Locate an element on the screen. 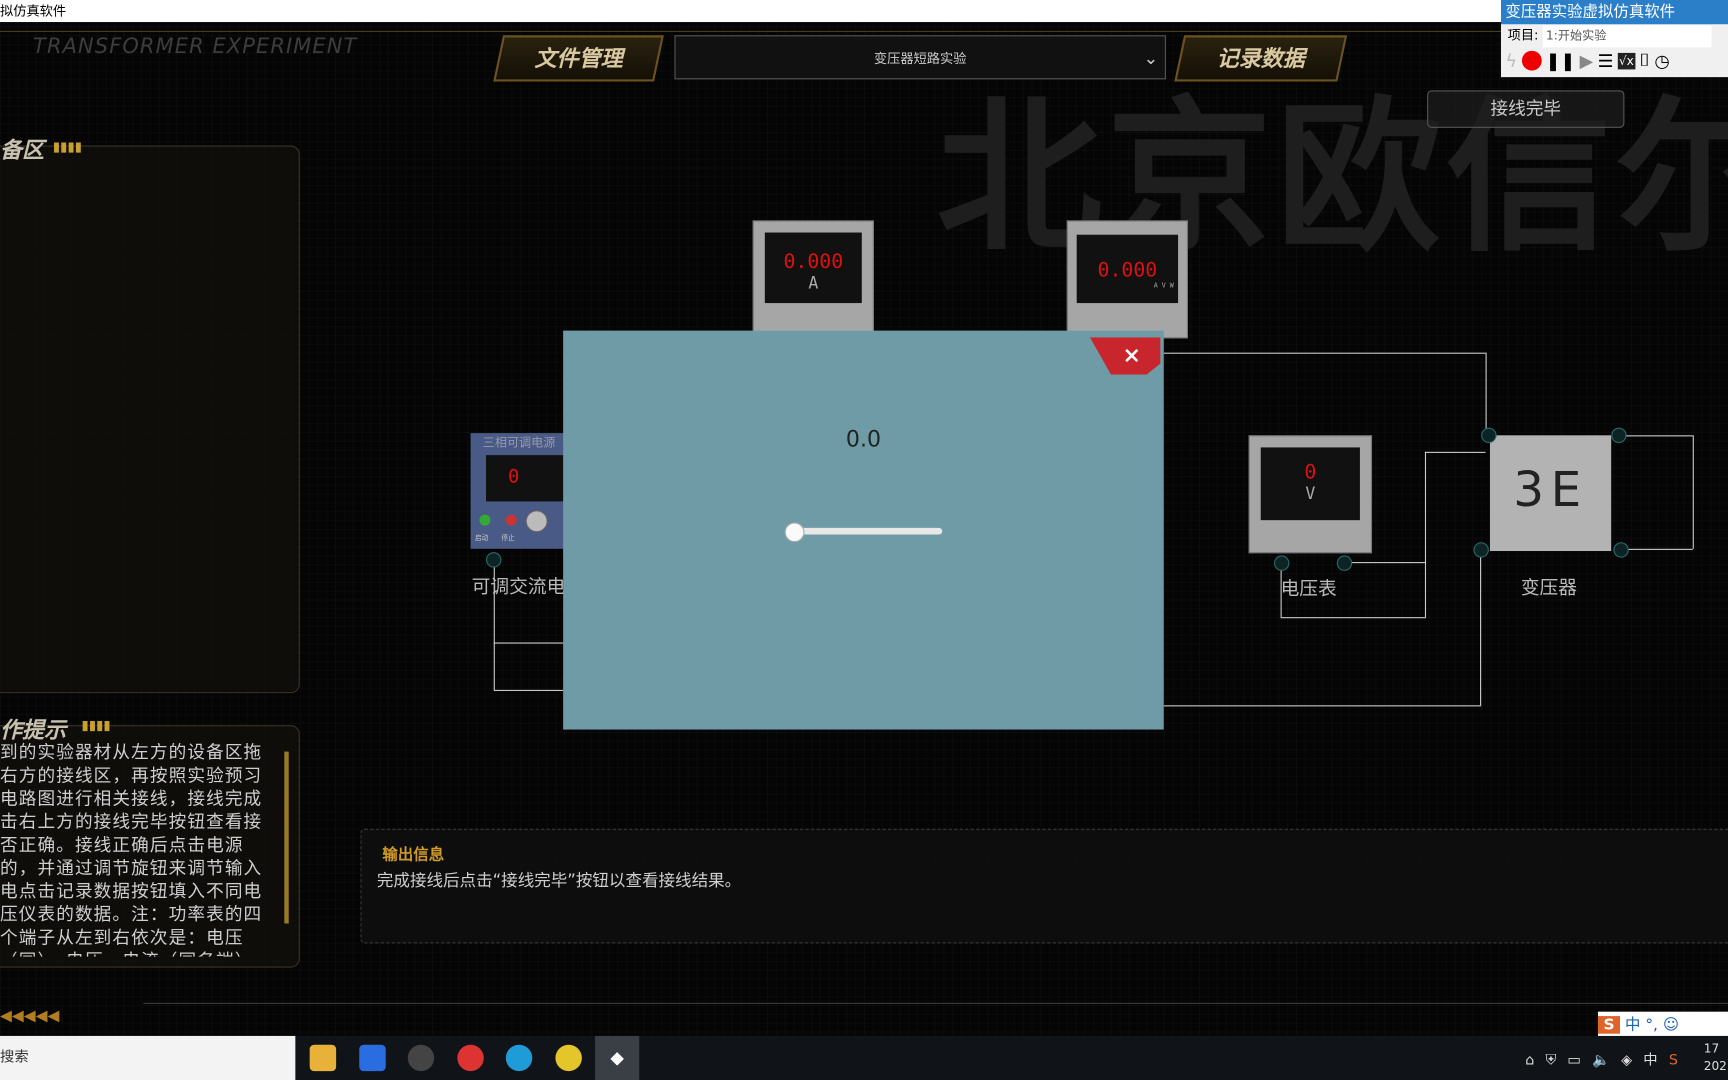 The height and width of the screenshot is (1080, 1728). unity-icon: ◆ is located at coordinates (617, 1057).